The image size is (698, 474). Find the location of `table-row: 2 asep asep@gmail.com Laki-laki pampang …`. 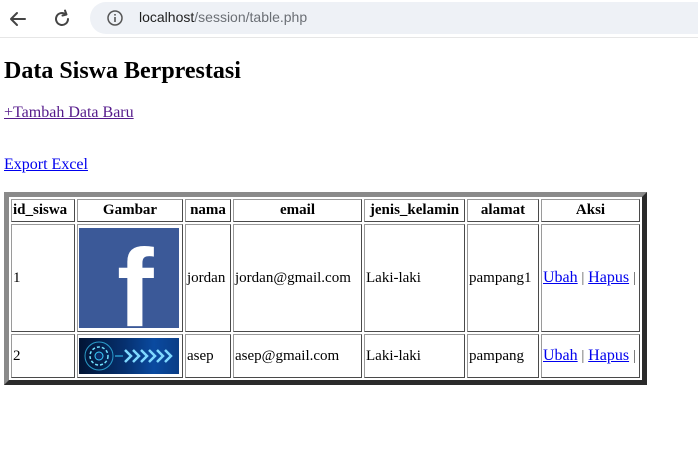

table-row: 2 asep asep@gmail.com Laki-laki pampang … is located at coordinates (325, 356).